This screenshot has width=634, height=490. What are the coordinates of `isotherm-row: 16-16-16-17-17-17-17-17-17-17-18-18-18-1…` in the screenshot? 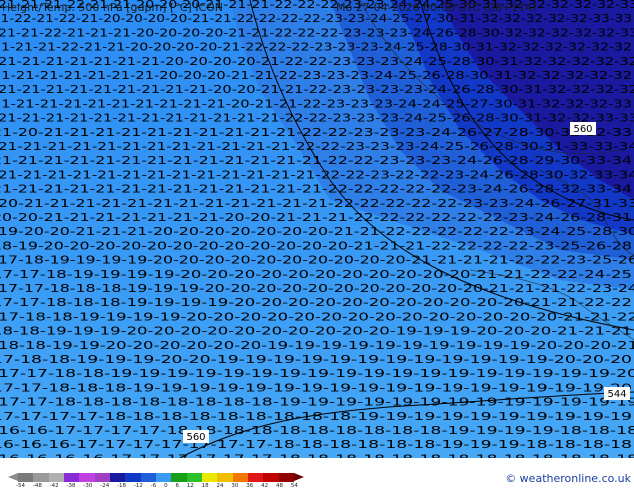 It's located at (316, 444).